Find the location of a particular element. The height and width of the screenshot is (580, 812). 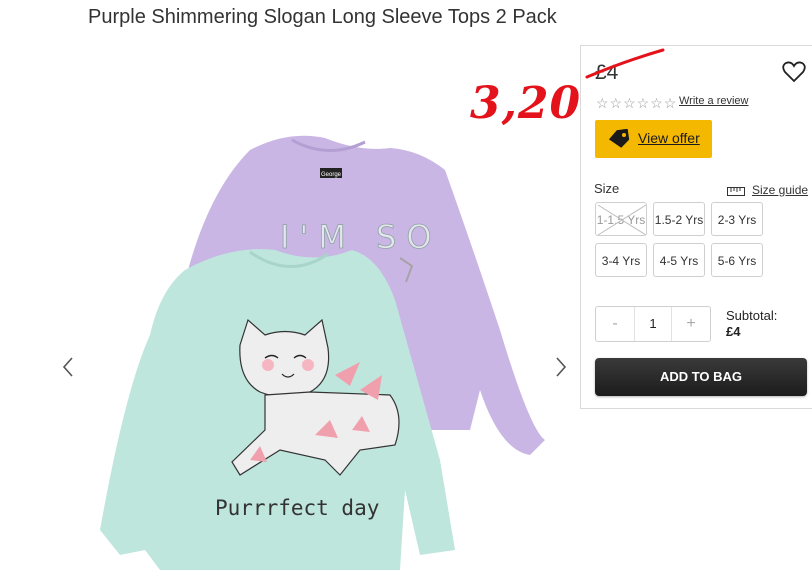

view-offer-button: View offer is located at coordinates (653, 139).